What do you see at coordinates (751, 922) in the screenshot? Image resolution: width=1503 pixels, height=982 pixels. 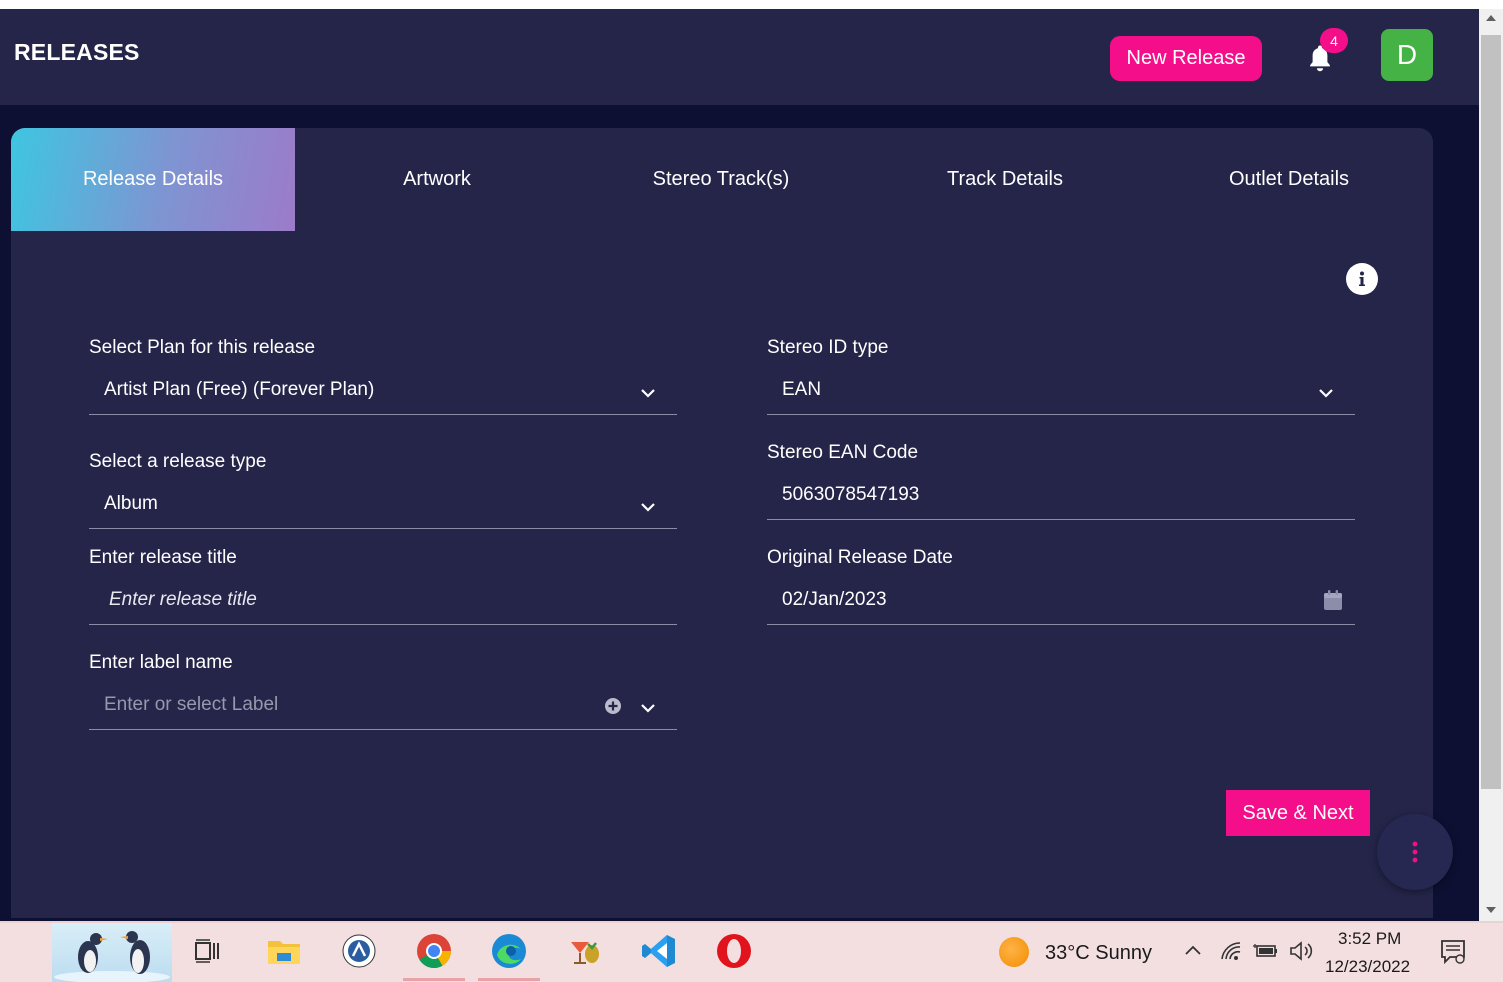 I see `taskbar-top-border` at bounding box center [751, 922].